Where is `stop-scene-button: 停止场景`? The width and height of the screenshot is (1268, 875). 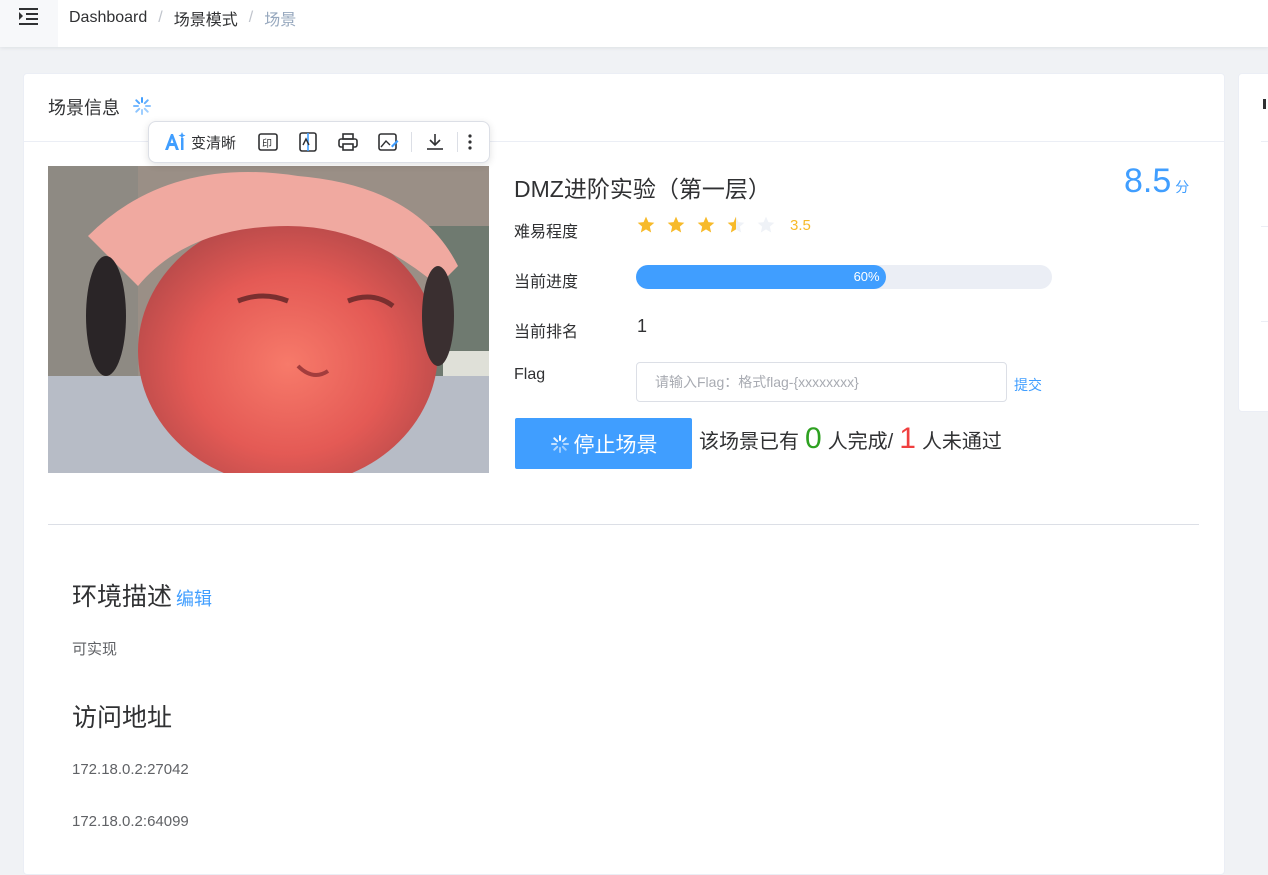
stop-scene-button: 停止场景 is located at coordinates (603, 443).